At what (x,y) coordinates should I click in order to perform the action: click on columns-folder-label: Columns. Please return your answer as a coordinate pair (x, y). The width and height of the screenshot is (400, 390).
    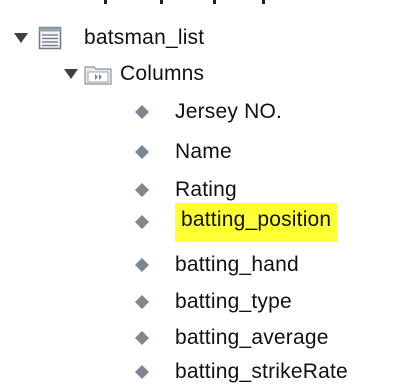
    Looking at the image, I should click on (162, 73).